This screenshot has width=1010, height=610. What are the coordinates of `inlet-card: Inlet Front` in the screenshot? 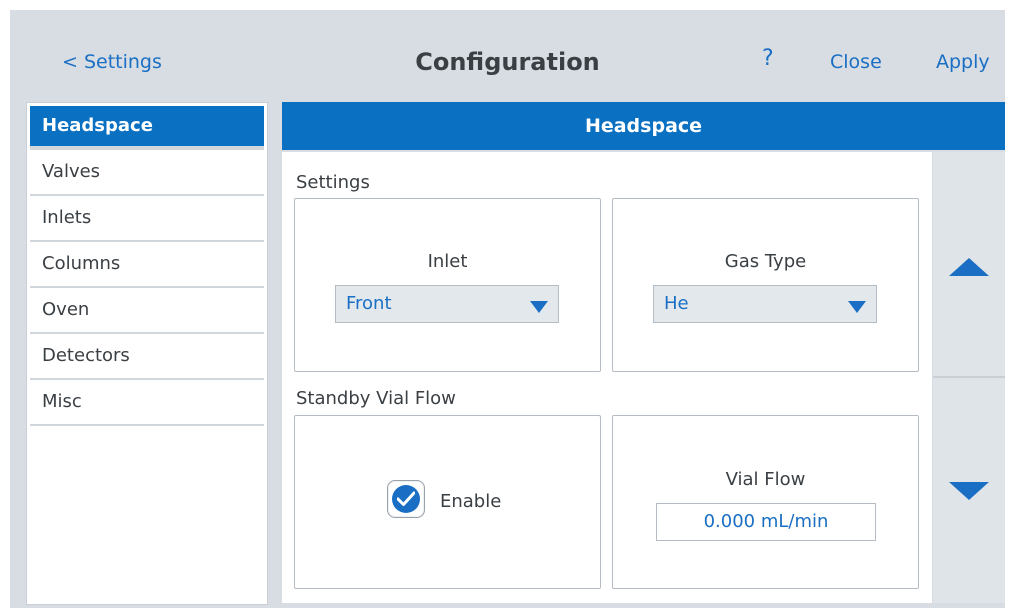 It's located at (447, 285).